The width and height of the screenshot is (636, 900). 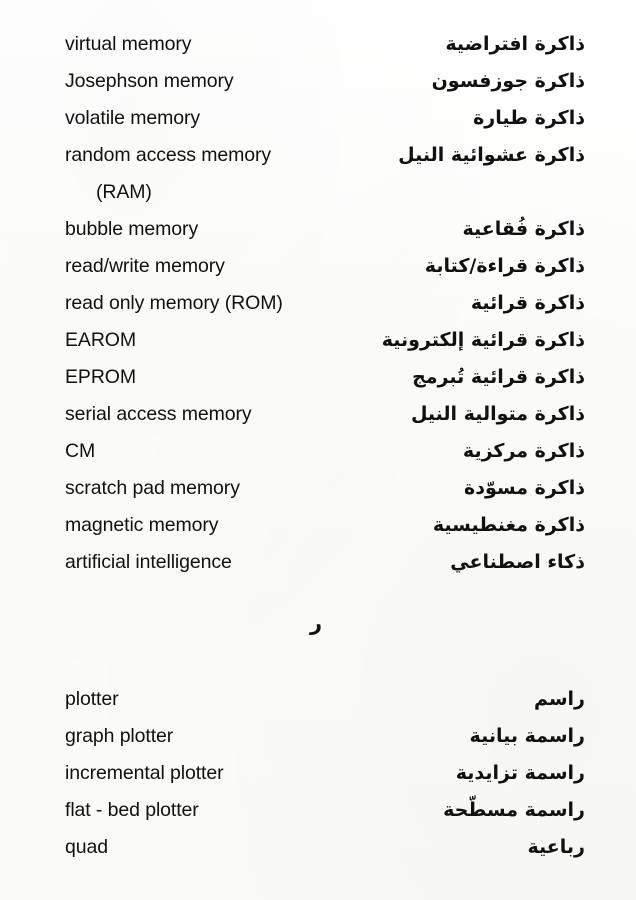 What do you see at coordinates (523, 451) in the screenshot?
I see `entry-term-arabic: ذاكرة مركزية` at bounding box center [523, 451].